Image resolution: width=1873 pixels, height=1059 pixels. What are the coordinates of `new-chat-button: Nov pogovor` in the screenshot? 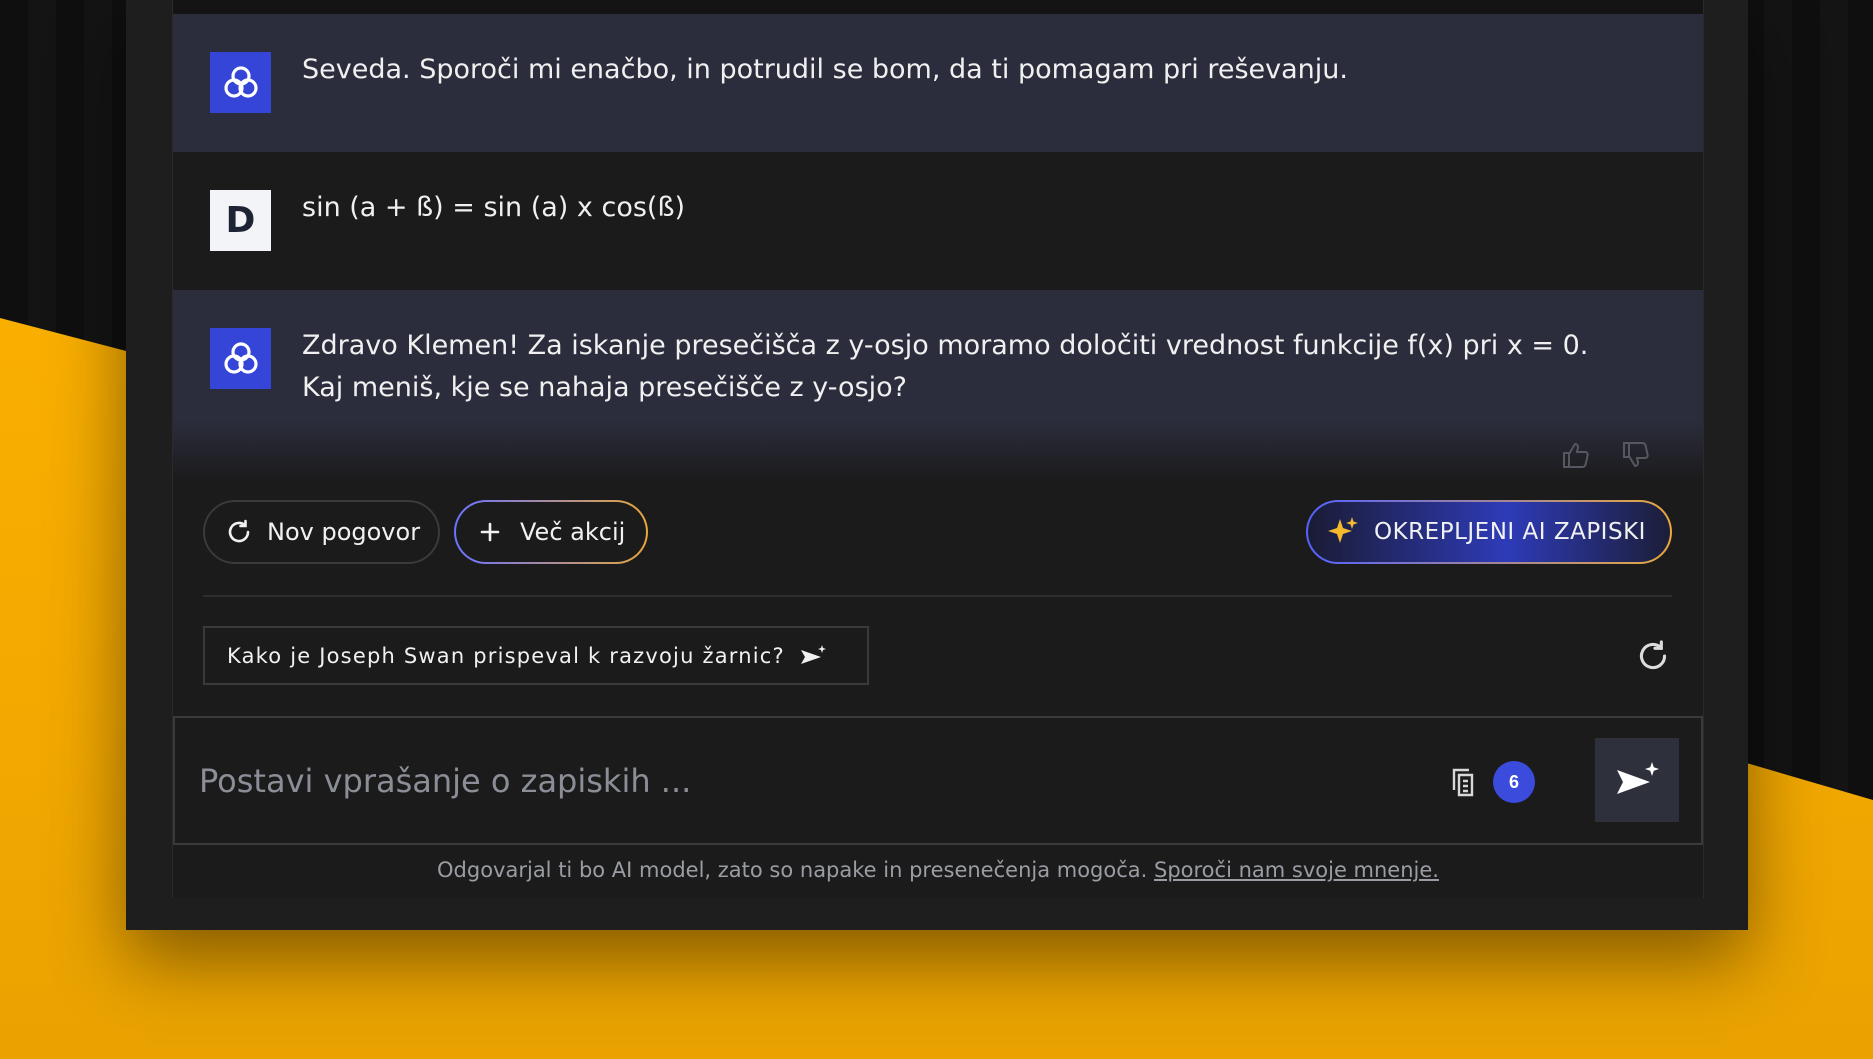 It's located at (321, 532).